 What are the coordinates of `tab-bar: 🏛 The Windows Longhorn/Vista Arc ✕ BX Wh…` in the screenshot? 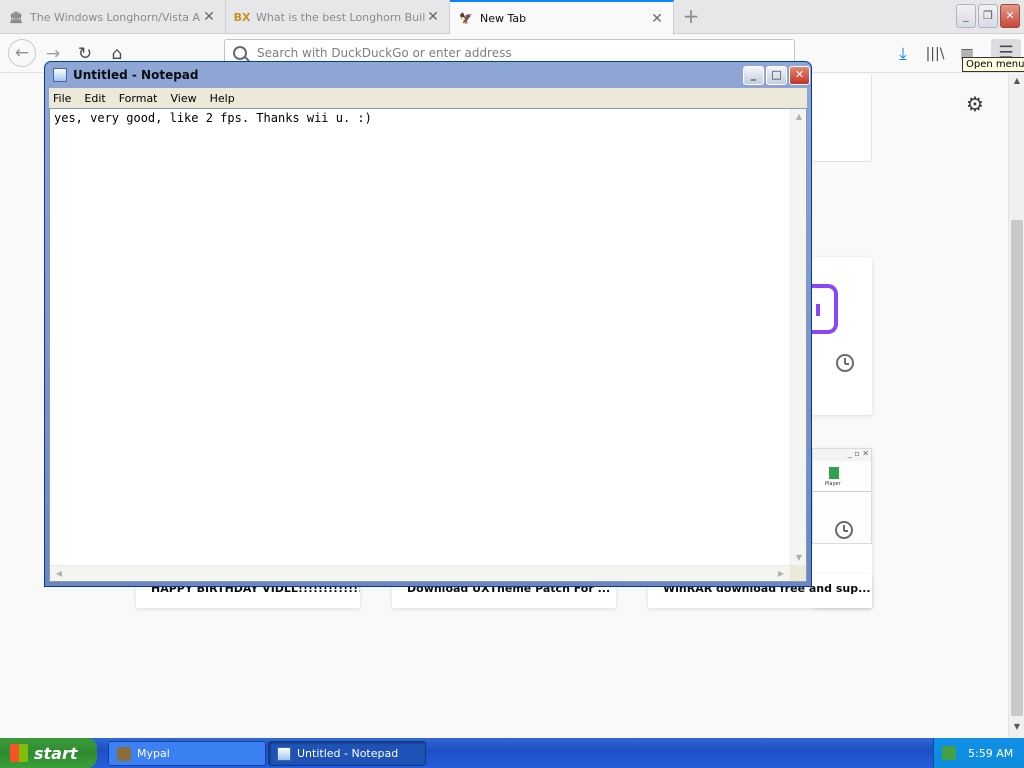 It's located at (512, 17).